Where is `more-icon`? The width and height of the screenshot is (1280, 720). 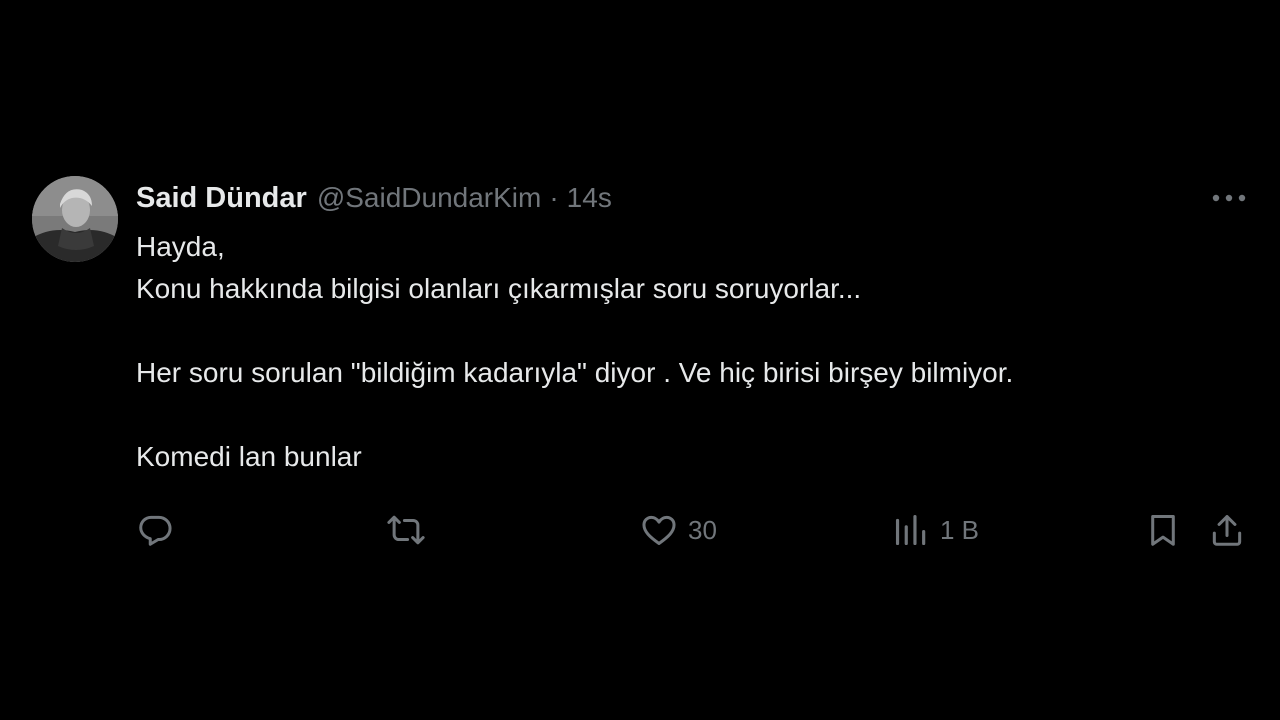 more-icon is located at coordinates (1229, 198).